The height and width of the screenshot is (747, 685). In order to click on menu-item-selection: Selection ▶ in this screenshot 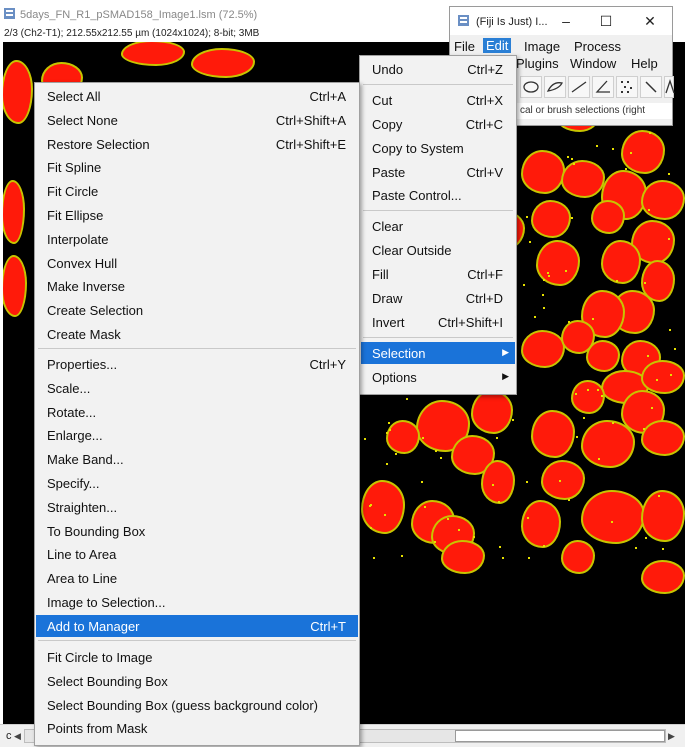, I will do `click(438, 353)`.